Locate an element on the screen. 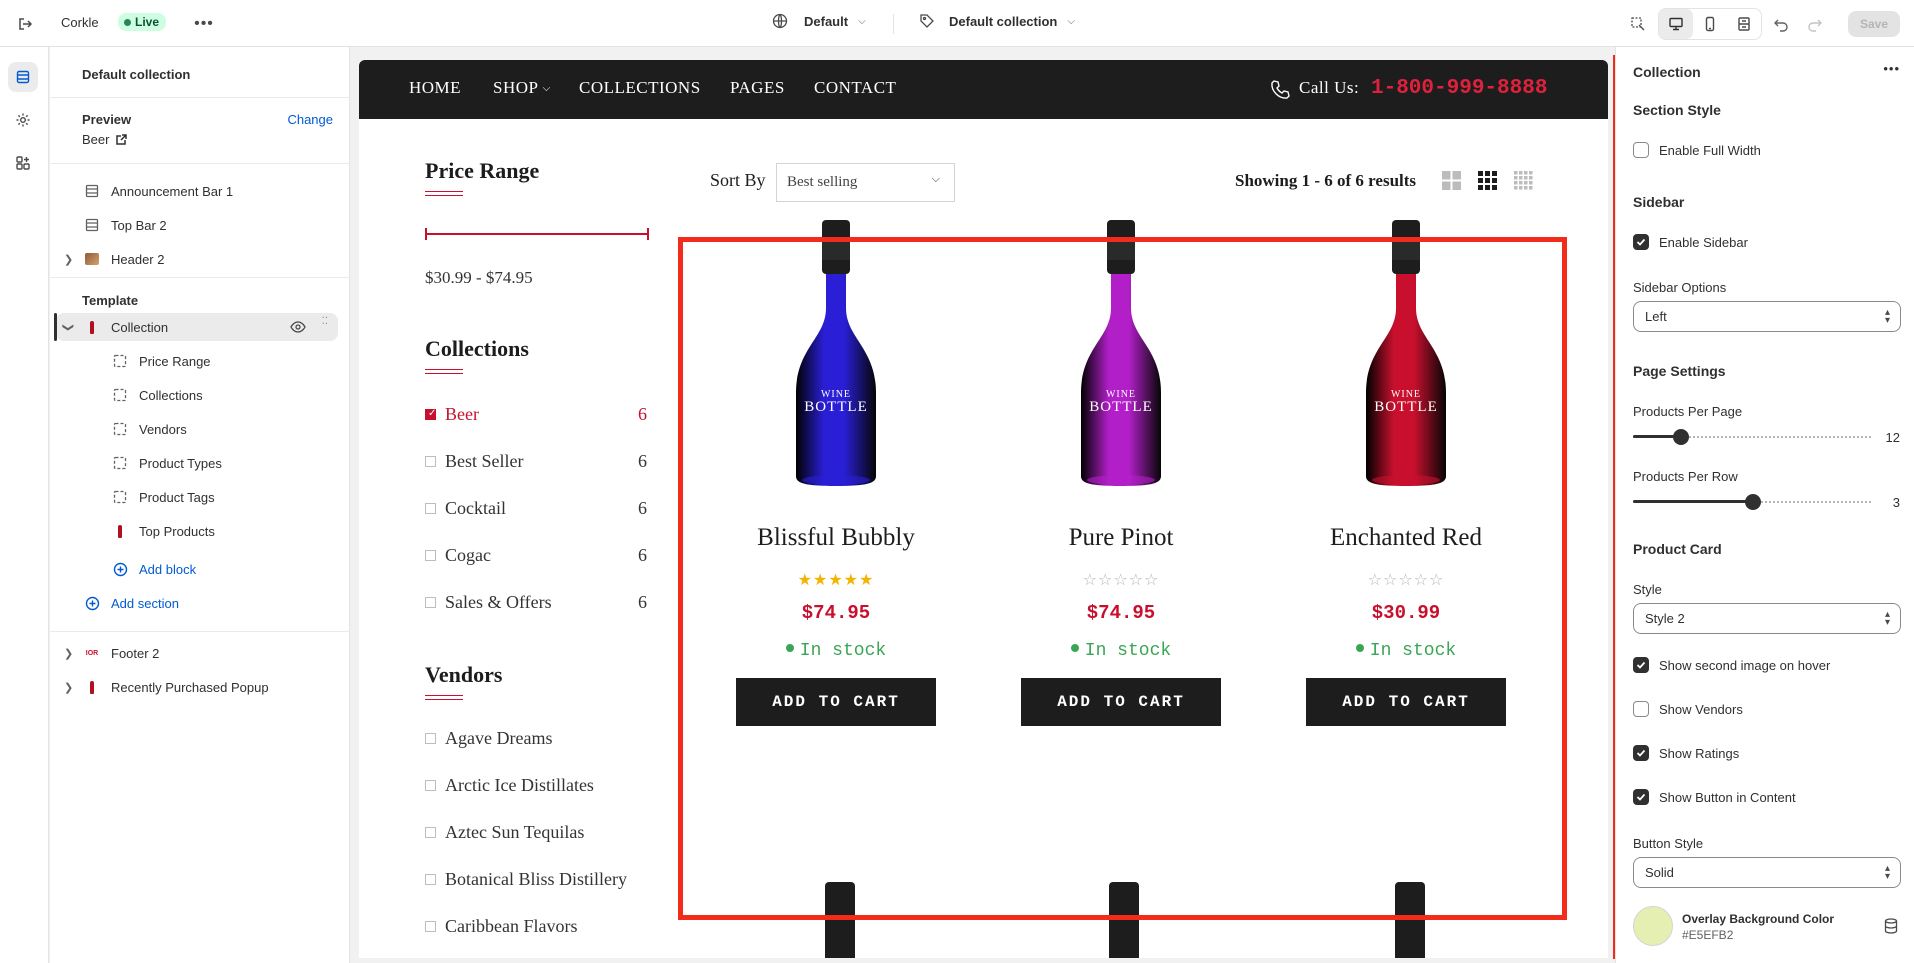 The image size is (1914, 963). vendor-filter-item: Arctic Ice Distillates is located at coordinates (536, 785).